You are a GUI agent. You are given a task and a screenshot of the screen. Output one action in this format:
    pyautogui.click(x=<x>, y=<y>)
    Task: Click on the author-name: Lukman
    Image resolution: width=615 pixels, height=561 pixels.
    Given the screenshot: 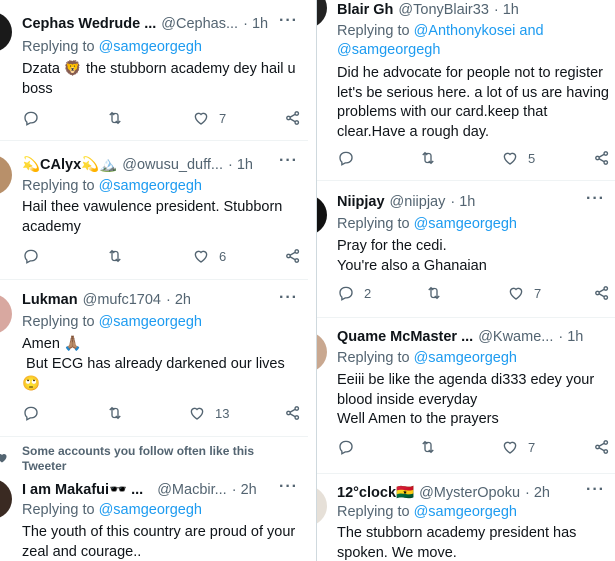 What is the action you would take?
    pyautogui.click(x=50, y=300)
    